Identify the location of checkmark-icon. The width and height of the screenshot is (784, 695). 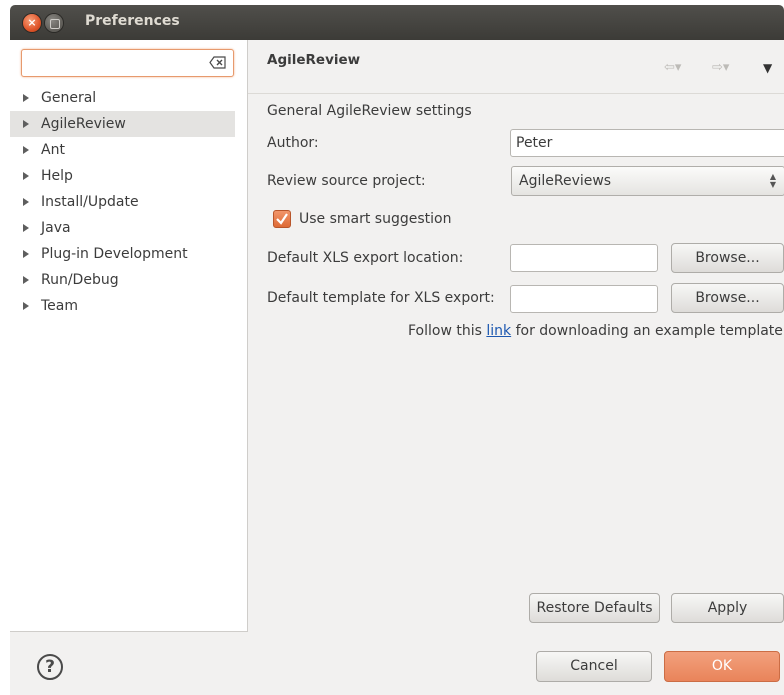
(282, 219).